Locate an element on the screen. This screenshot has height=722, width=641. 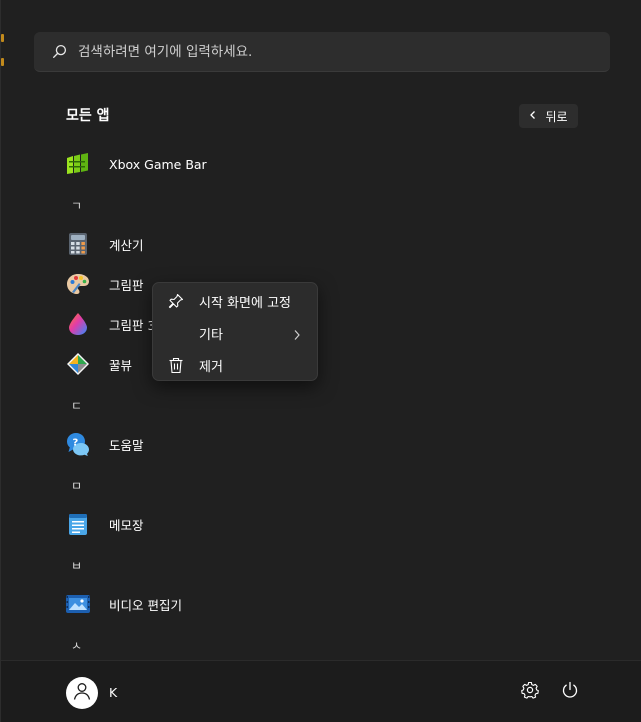
gear-icon is located at coordinates (530, 692).